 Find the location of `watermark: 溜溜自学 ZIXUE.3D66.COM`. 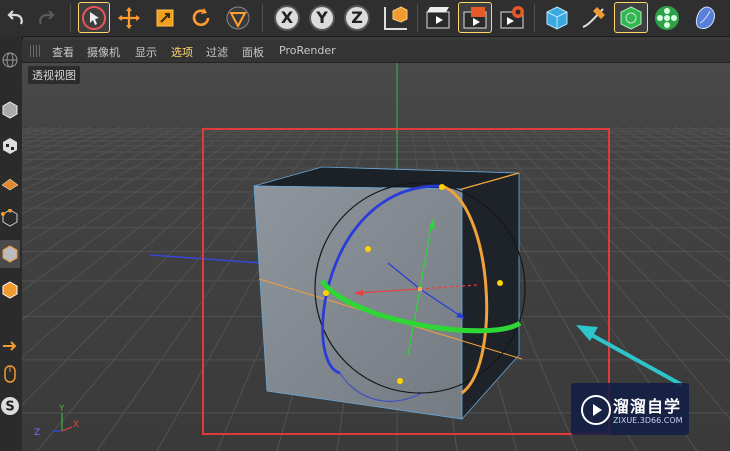

watermark: 溜溜自学 ZIXUE.3D66.COM is located at coordinates (630, 409).